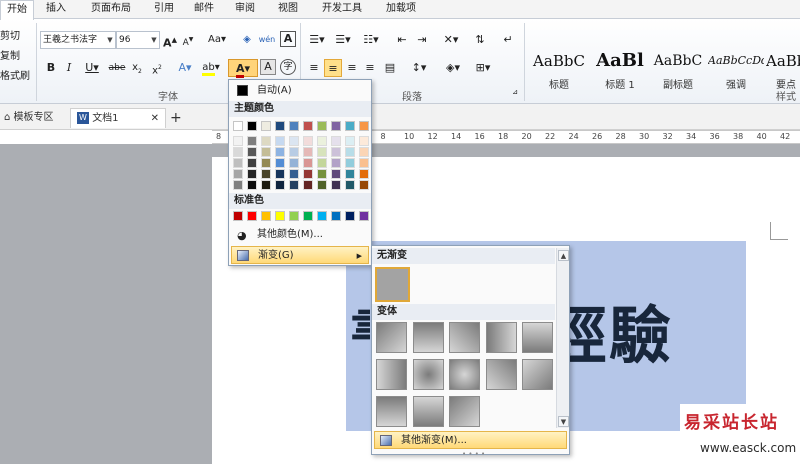 The height and width of the screenshot is (464, 800). Describe the element at coordinates (157, 68) in the screenshot. I see `superscript-icon: x2` at that location.